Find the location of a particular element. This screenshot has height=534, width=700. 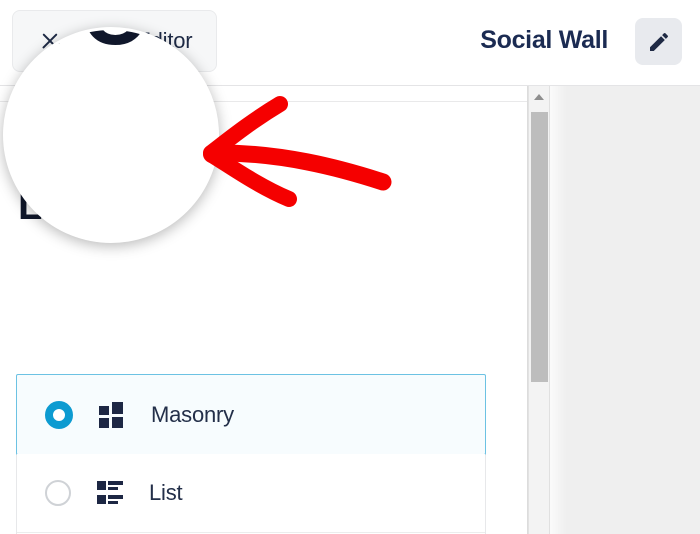

scroll-up-arrow-icon is located at coordinates (539, 97).